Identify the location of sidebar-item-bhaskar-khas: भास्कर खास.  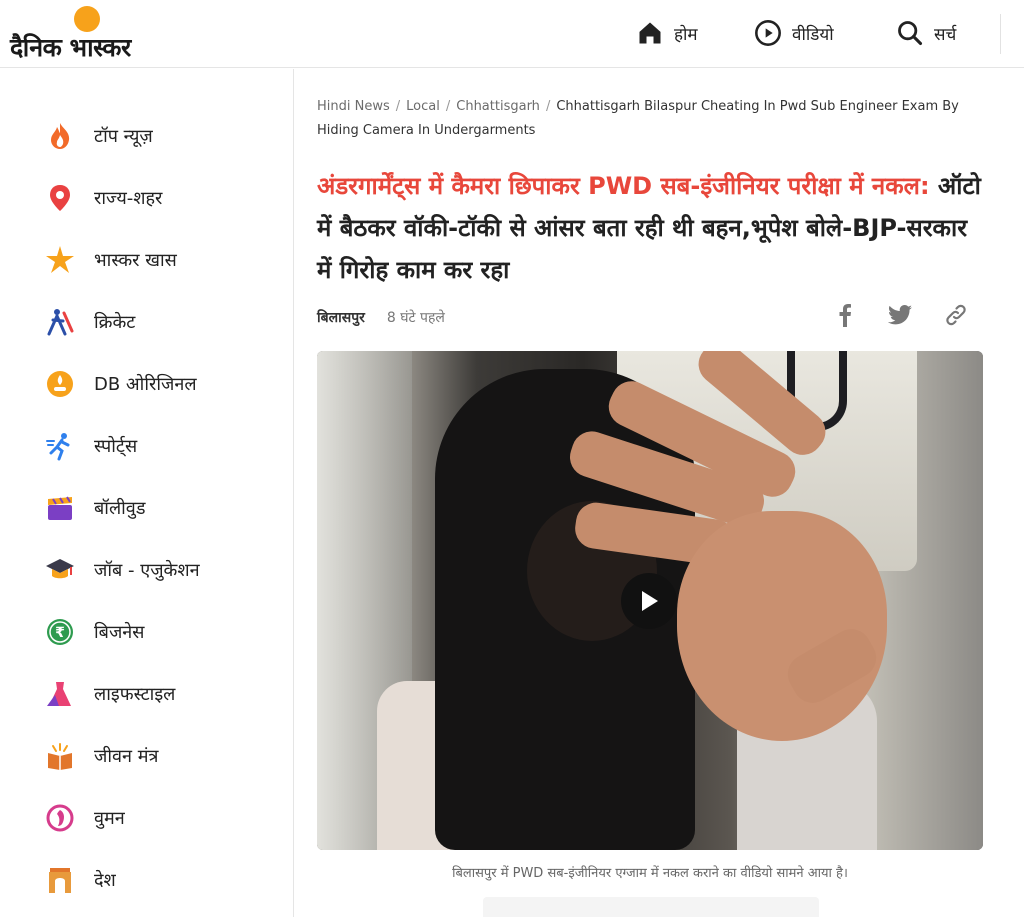
(110, 260).